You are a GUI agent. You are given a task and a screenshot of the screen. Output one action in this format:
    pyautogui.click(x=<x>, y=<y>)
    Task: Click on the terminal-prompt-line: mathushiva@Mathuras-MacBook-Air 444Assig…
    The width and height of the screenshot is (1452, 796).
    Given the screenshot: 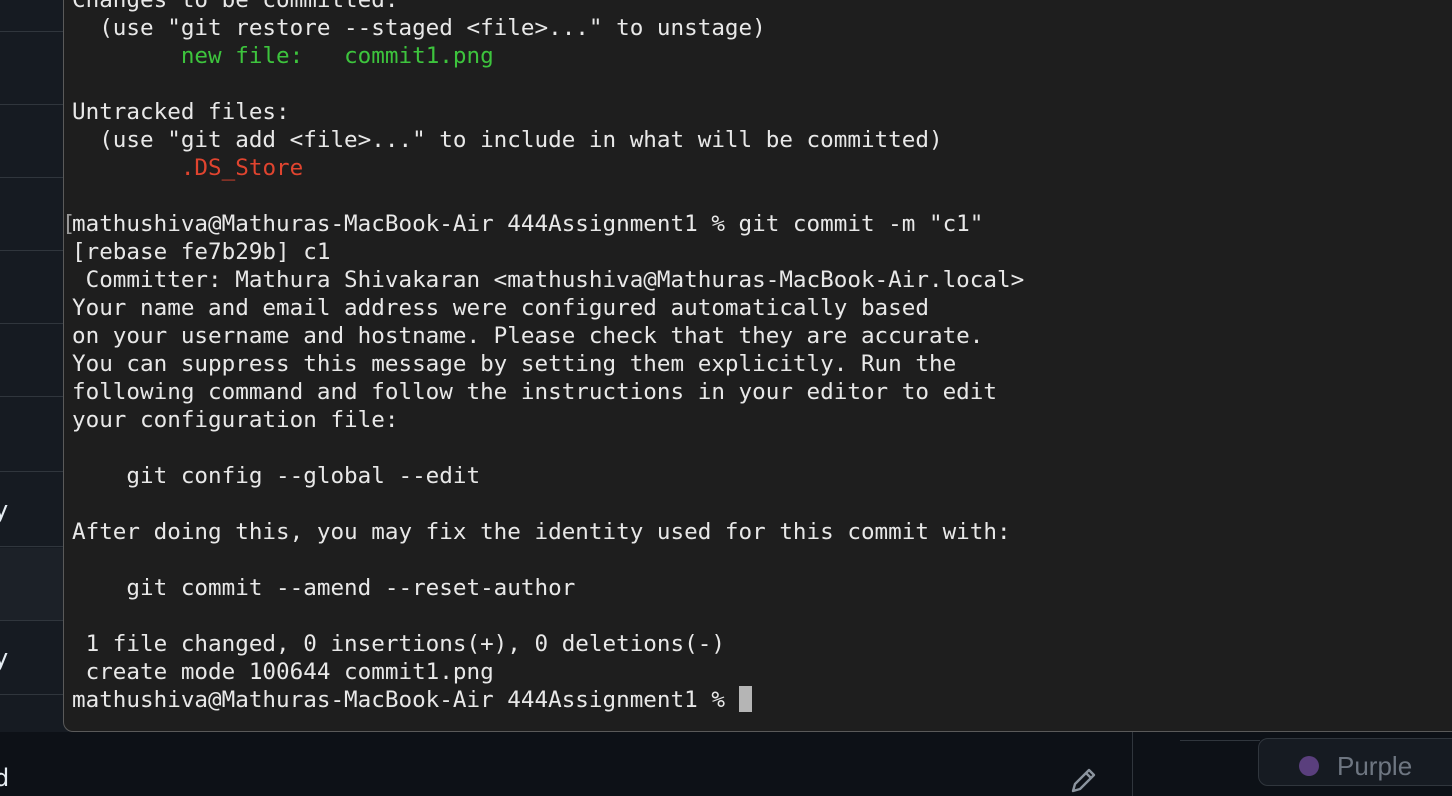 What is the action you would take?
    pyautogui.click(x=762, y=700)
    